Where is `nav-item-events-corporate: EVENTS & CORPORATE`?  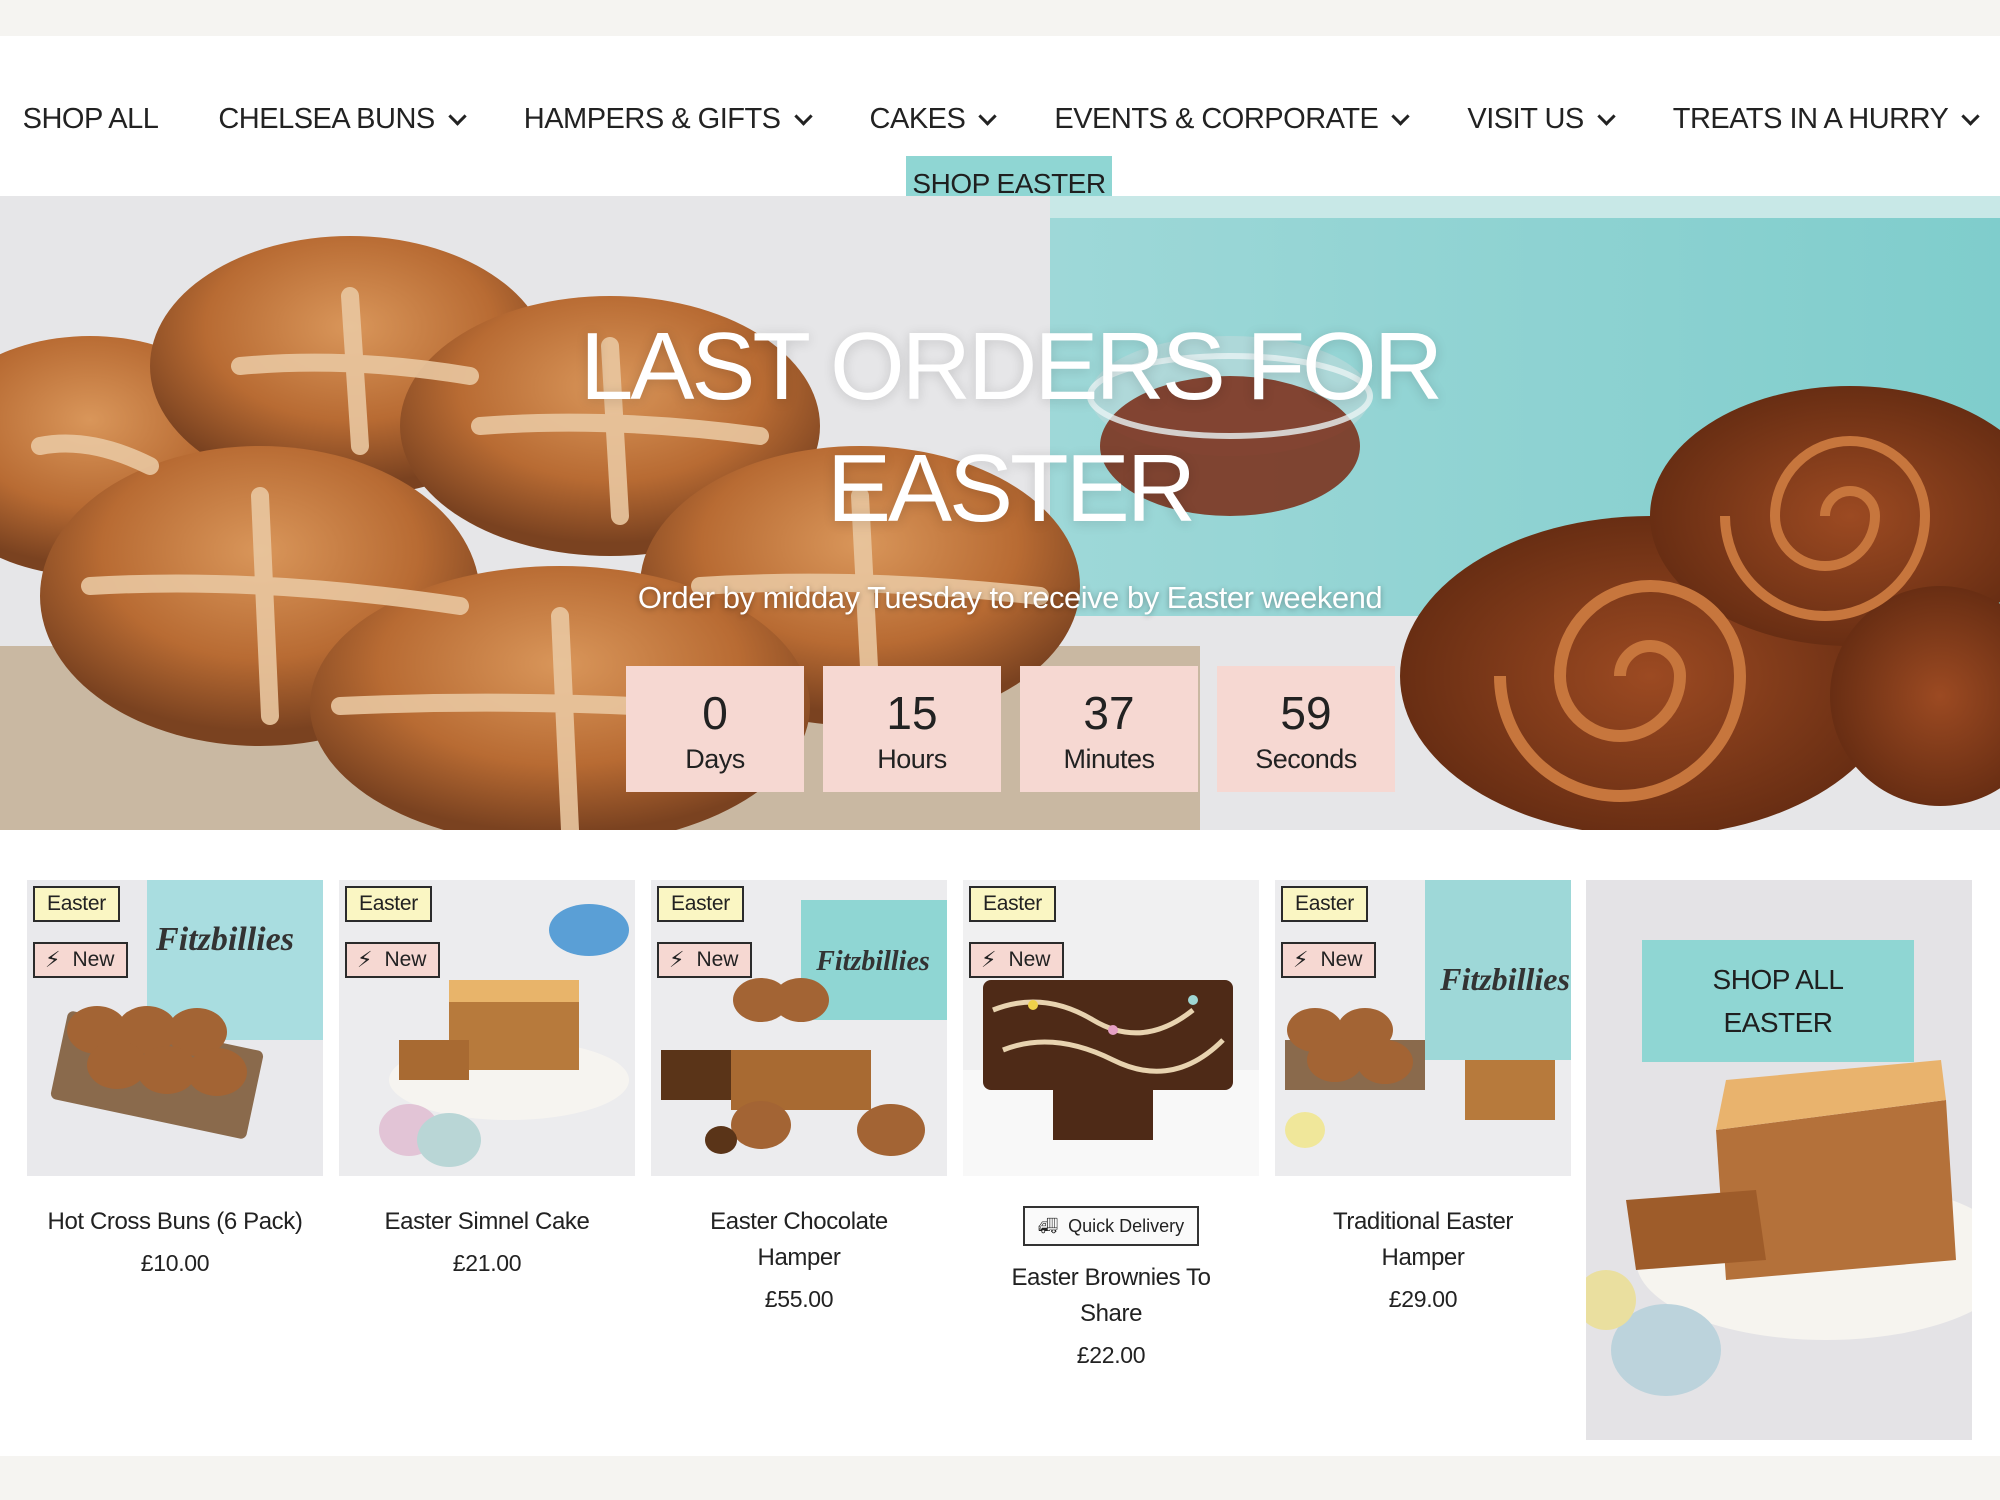
nav-item-events-corporate: EVENTS & CORPORATE is located at coordinates (1230, 119).